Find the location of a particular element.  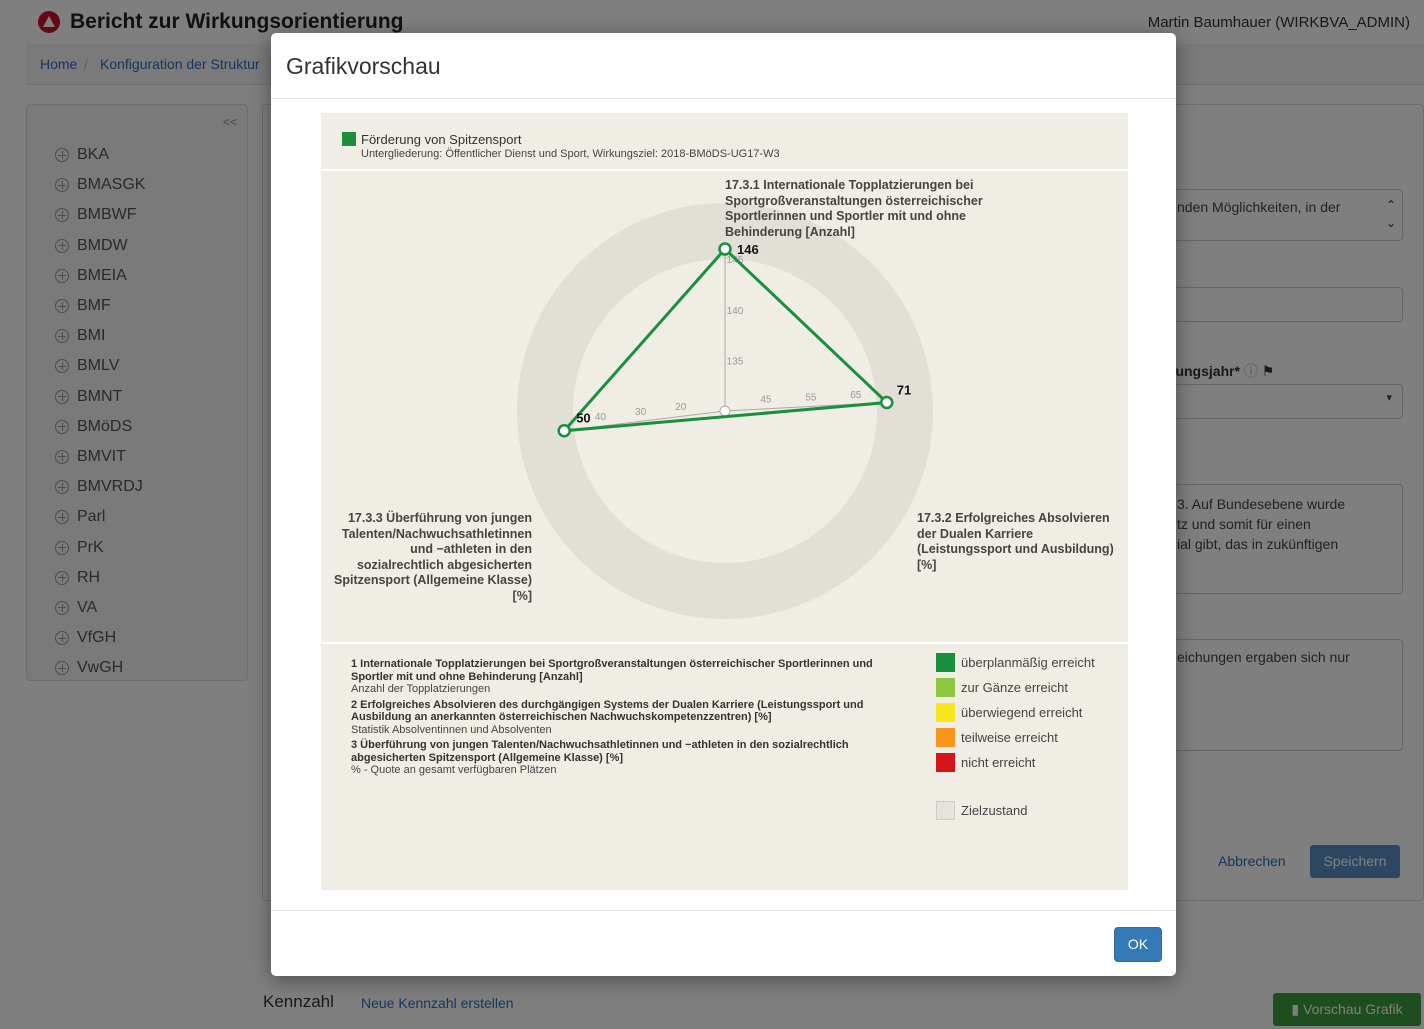

tick-label: 140 is located at coordinates (735, 311).